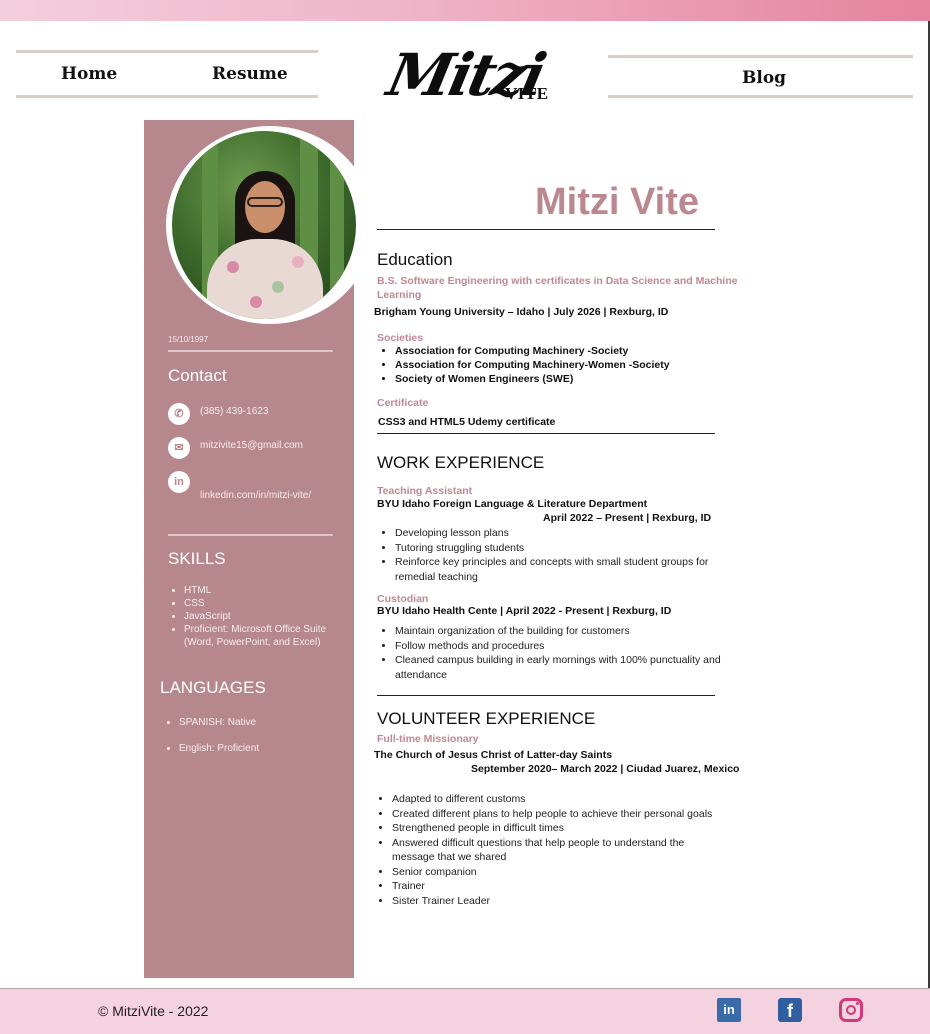  What do you see at coordinates (555, 886) in the screenshot?
I see `list-item: Trainer` at bounding box center [555, 886].